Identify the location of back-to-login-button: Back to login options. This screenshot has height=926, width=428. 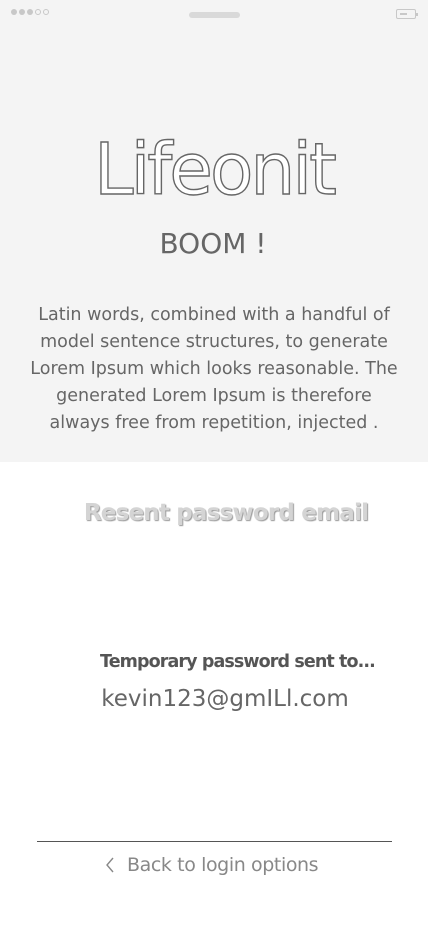
(211, 865).